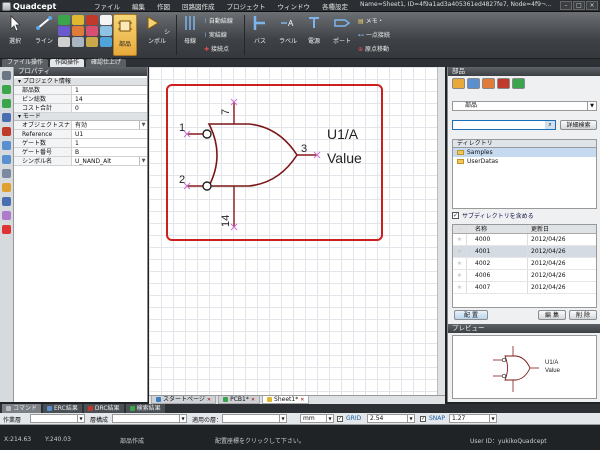  I want to click on symbol-tool-button: シンボル, so click(157, 29).